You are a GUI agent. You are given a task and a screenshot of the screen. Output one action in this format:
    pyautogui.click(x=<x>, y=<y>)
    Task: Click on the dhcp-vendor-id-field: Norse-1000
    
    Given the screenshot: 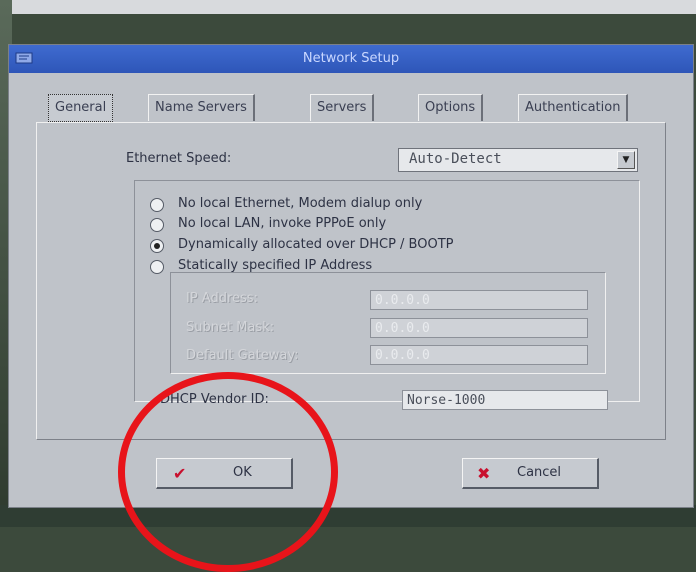 What is the action you would take?
    pyautogui.click(x=505, y=400)
    